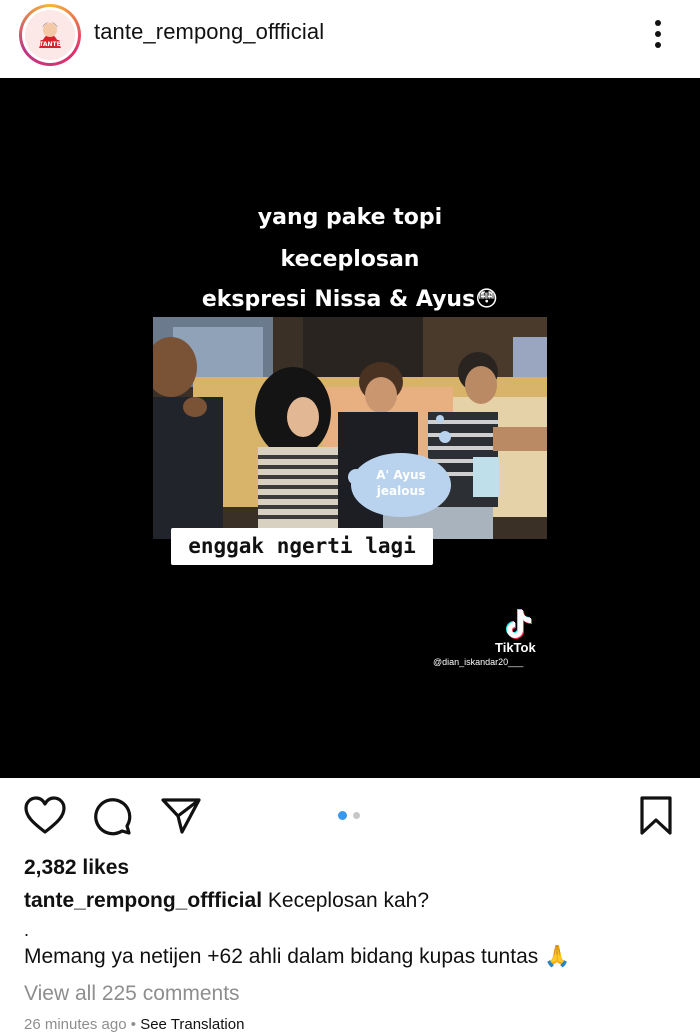  I want to click on avatar-logo-text: TANTE, so click(49, 44).